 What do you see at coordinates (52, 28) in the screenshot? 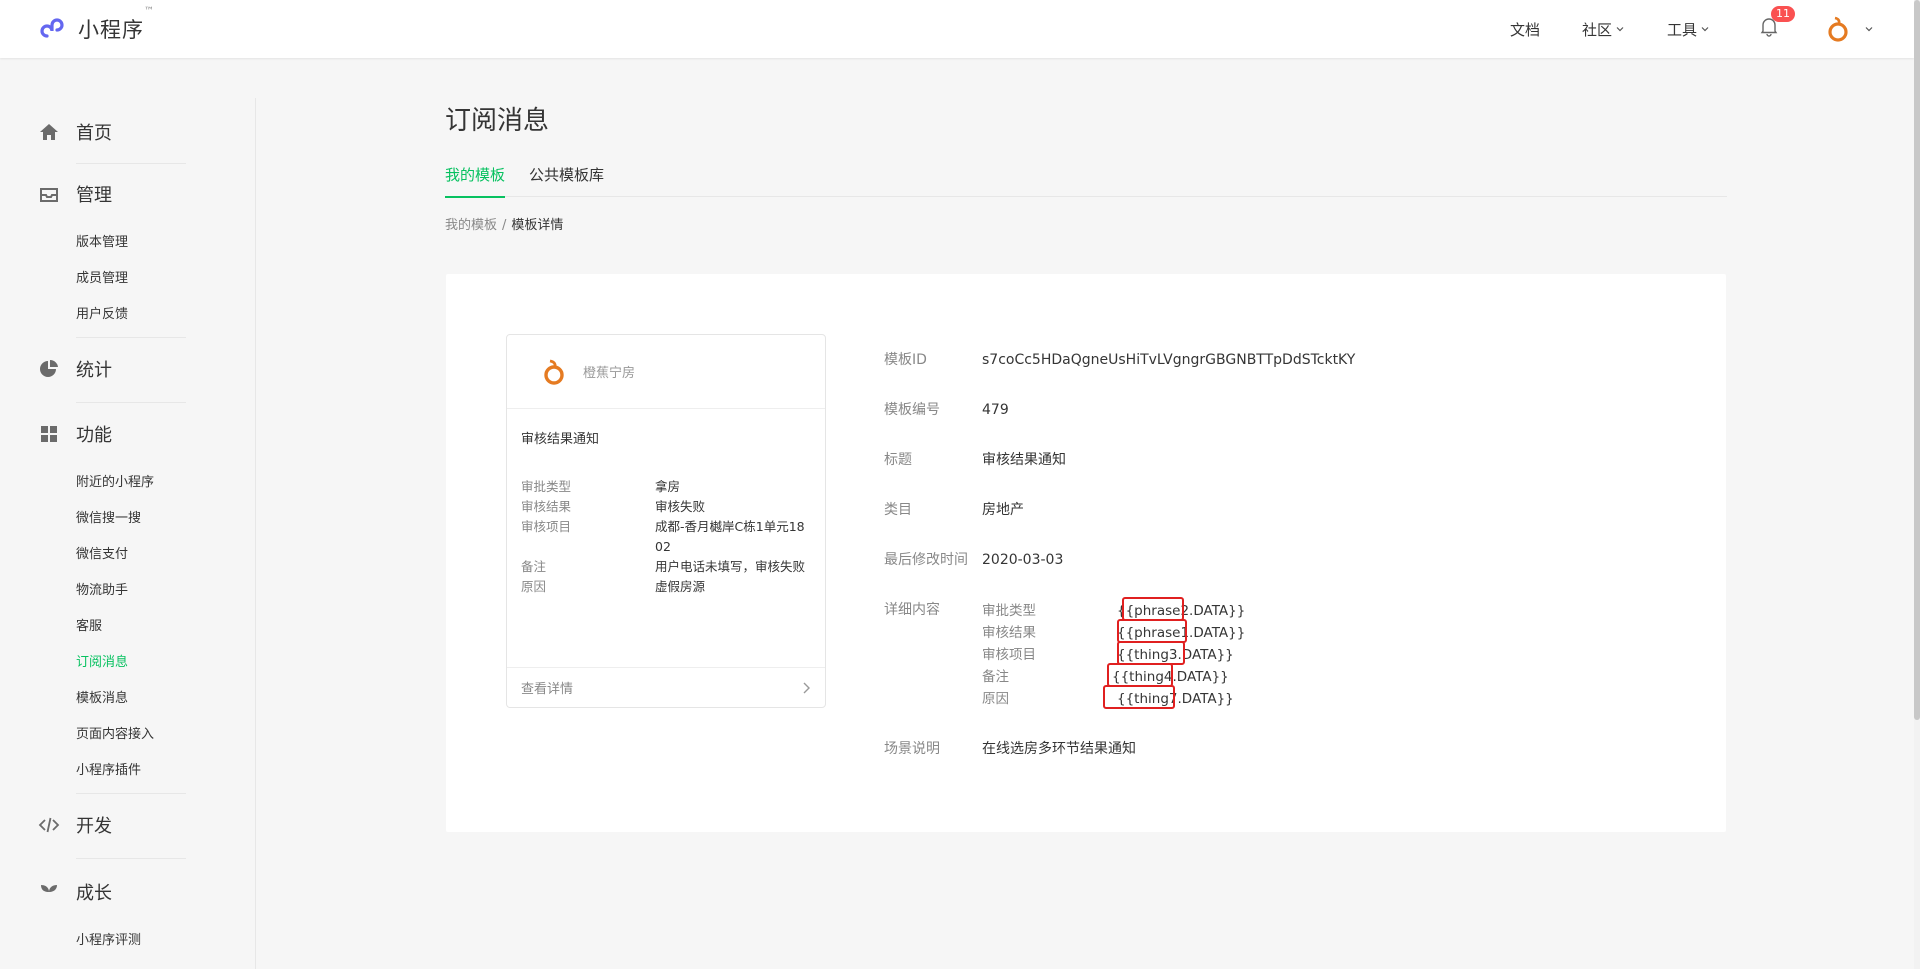
I see `miniprogram-logo-icon` at bounding box center [52, 28].